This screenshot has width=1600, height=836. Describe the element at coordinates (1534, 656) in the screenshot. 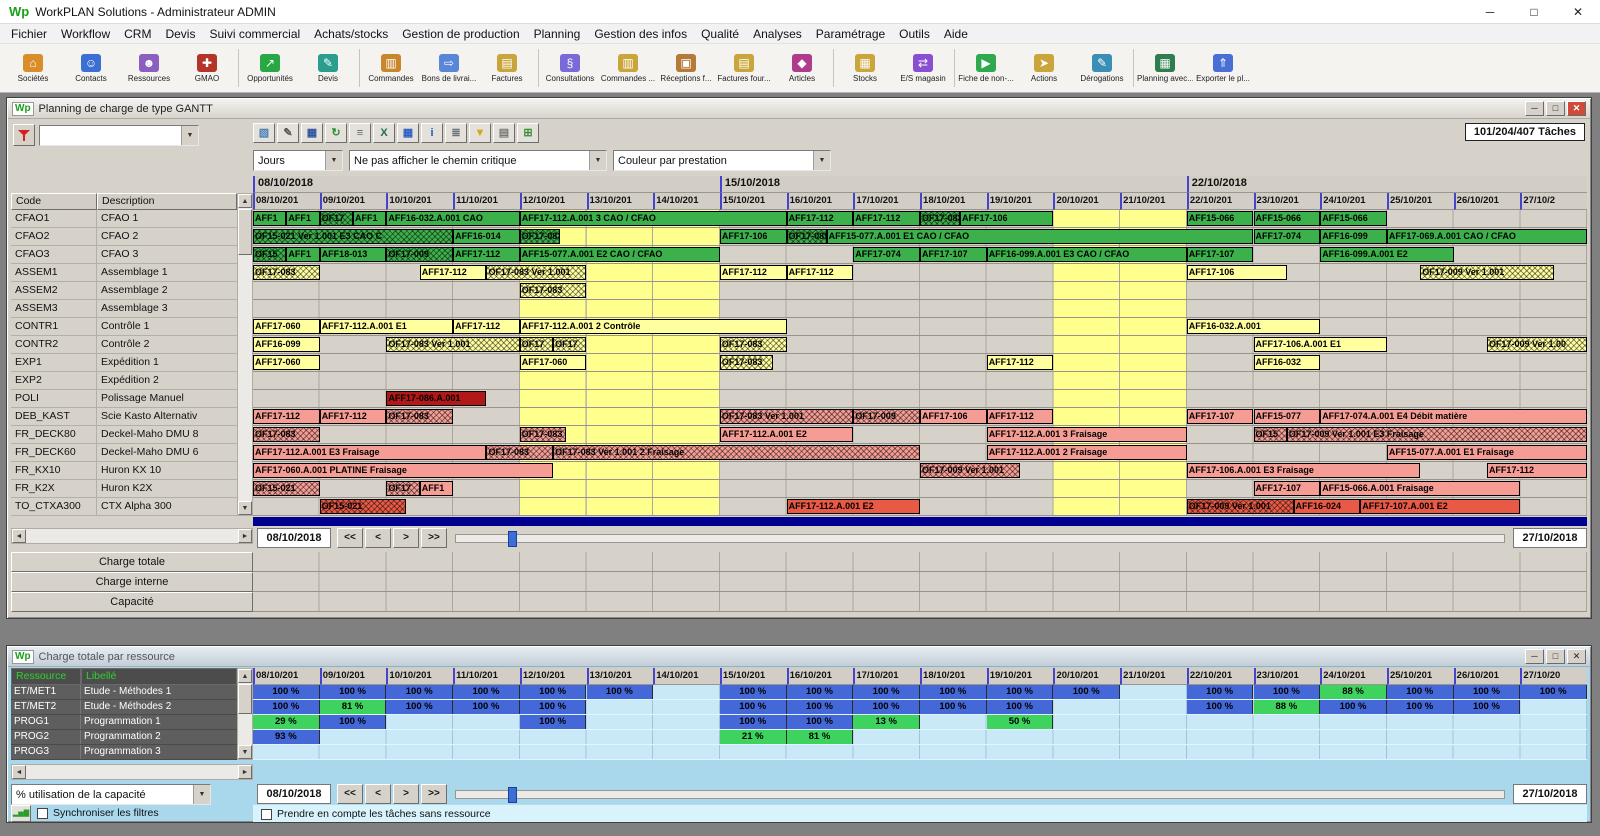

I see `resource-minimize-button: ─` at that location.